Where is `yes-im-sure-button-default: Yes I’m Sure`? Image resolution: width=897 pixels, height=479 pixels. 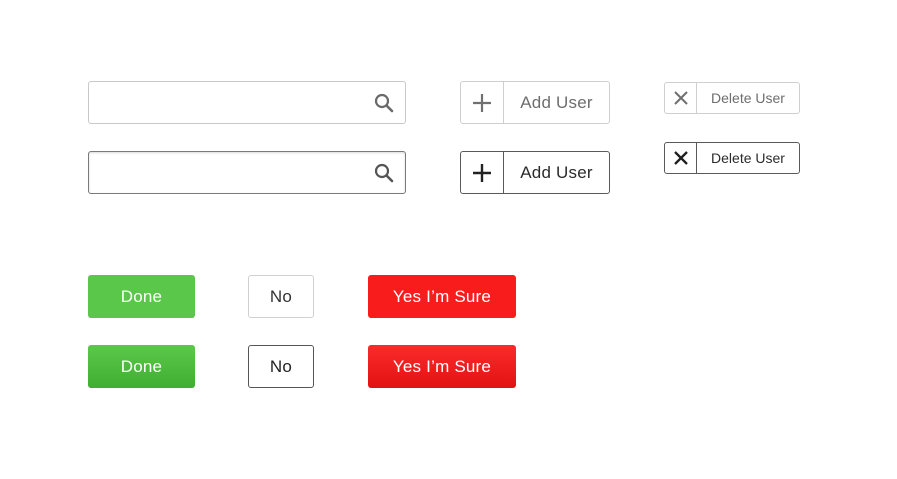 yes-im-sure-button-default: Yes I’m Sure is located at coordinates (442, 296).